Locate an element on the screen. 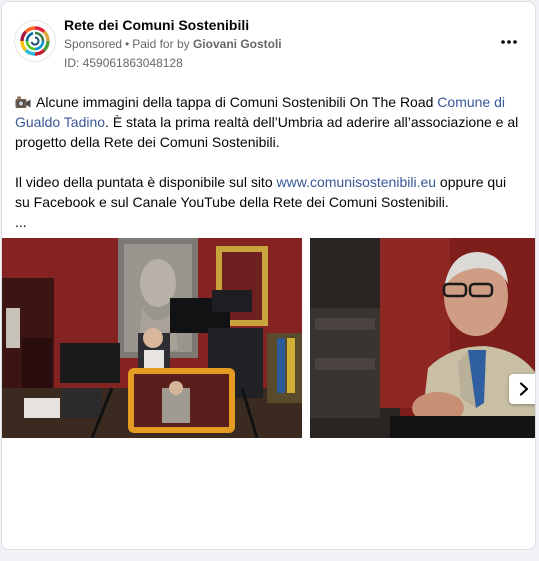 The width and height of the screenshot is (539, 561). more-options-icon is located at coordinates (509, 42).